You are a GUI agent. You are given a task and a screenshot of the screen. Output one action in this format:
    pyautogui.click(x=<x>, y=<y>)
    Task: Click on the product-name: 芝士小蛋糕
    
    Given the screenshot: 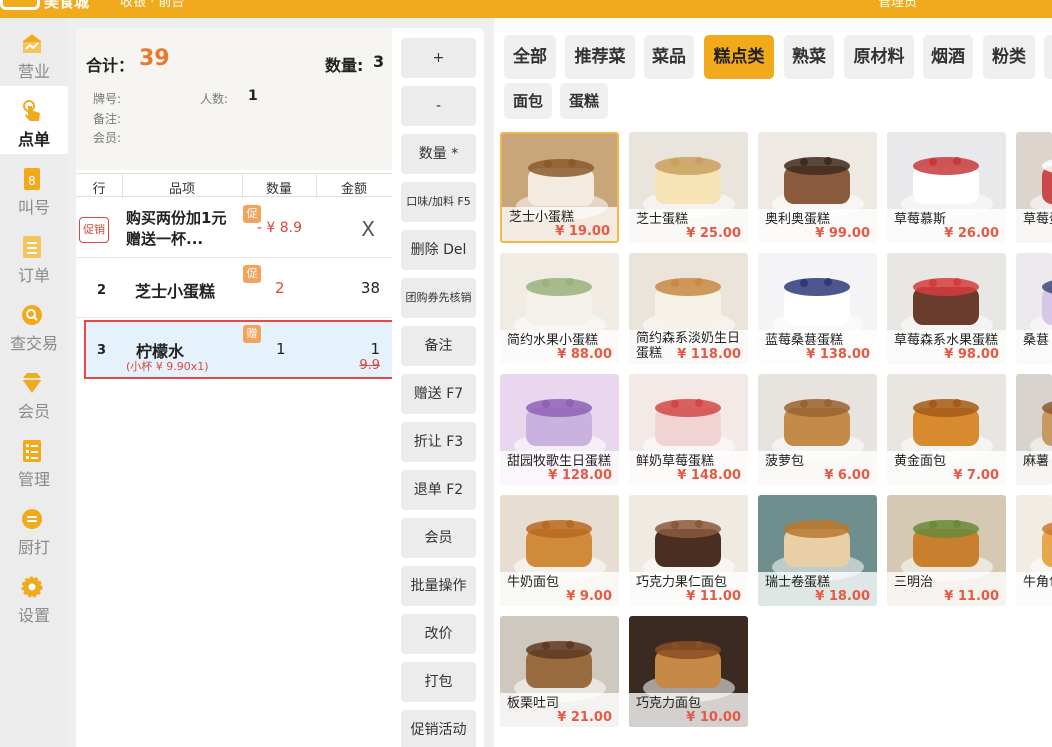 What is the action you would take?
    pyautogui.click(x=542, y=217)
    